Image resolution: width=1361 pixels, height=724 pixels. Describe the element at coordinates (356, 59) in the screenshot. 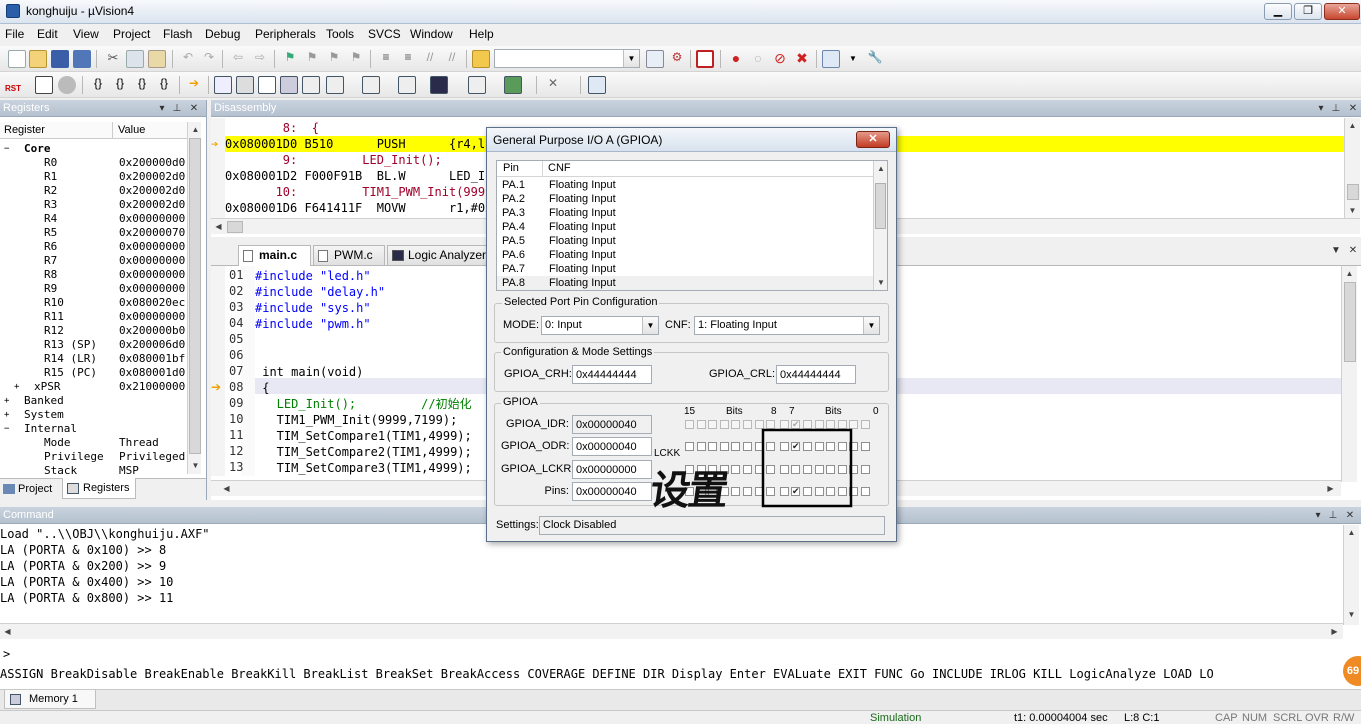

I see `bookmark-clear-icon: ⚑` at that location.